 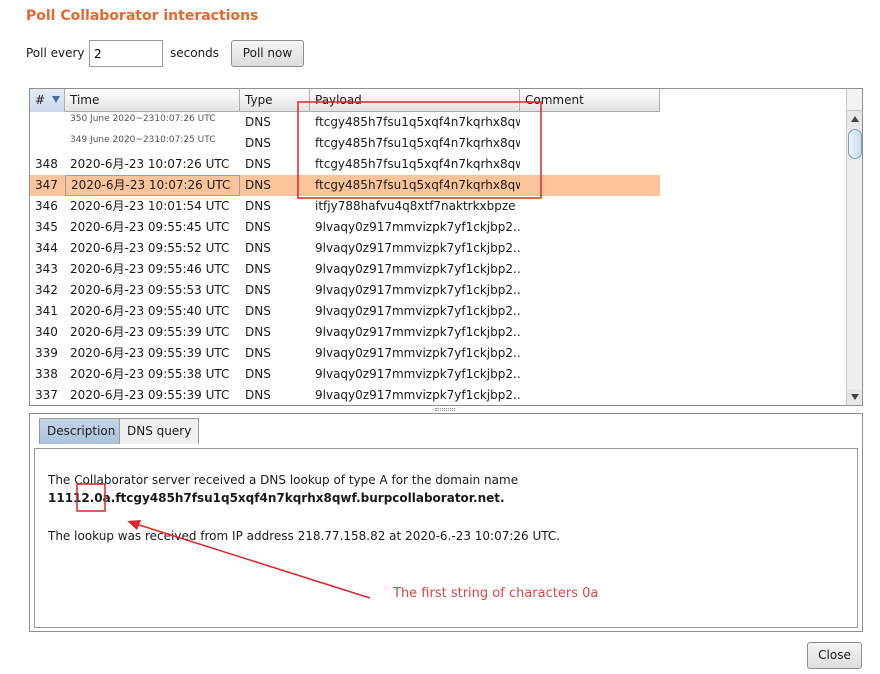 What do you see at coordinates (47, 100) in the screenshot?
I see `column-header-number: #` at bounding box center [47, 100].